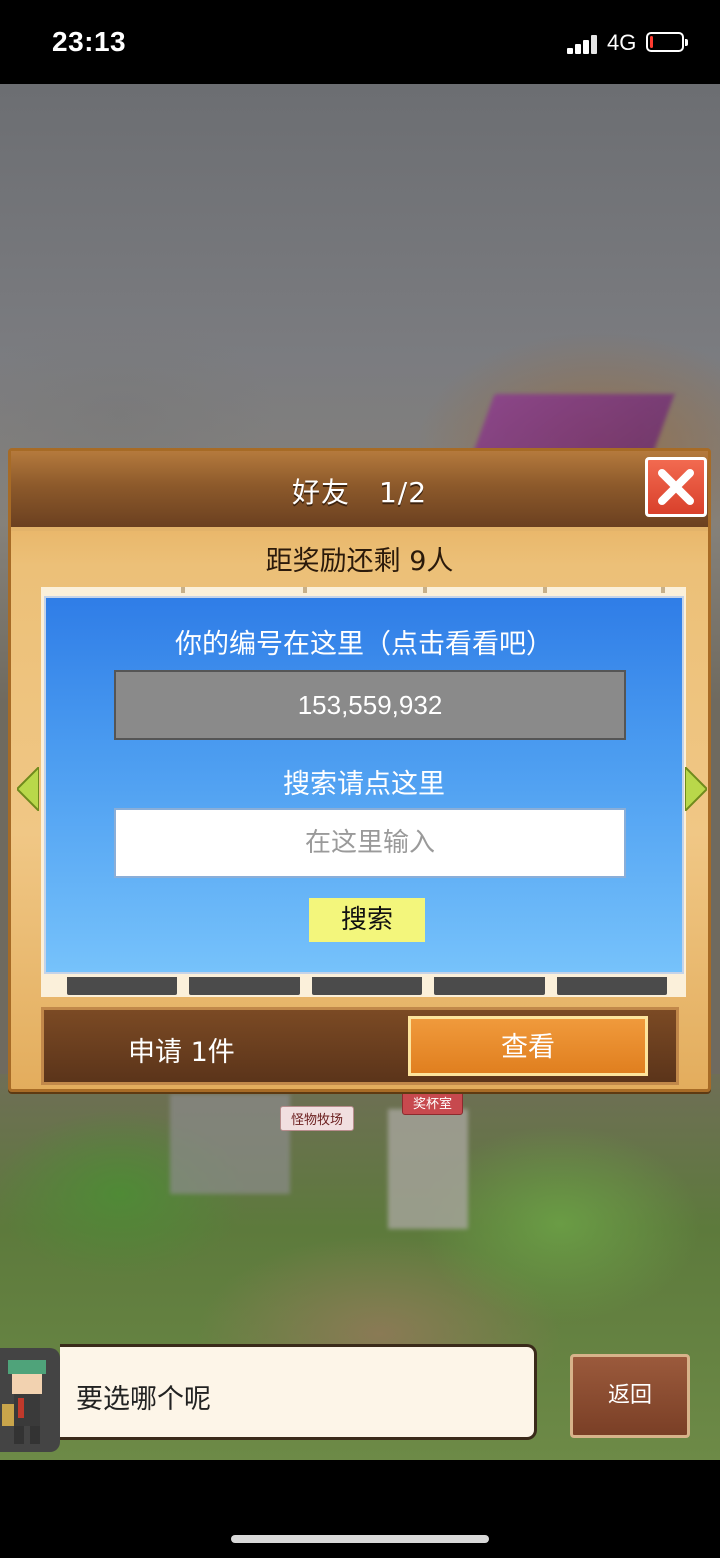 This screenshot has width=720, height=1558. Describe the element at coordinates (28, 789) in the screenshot. I see `left-arrow-icon` at that location.